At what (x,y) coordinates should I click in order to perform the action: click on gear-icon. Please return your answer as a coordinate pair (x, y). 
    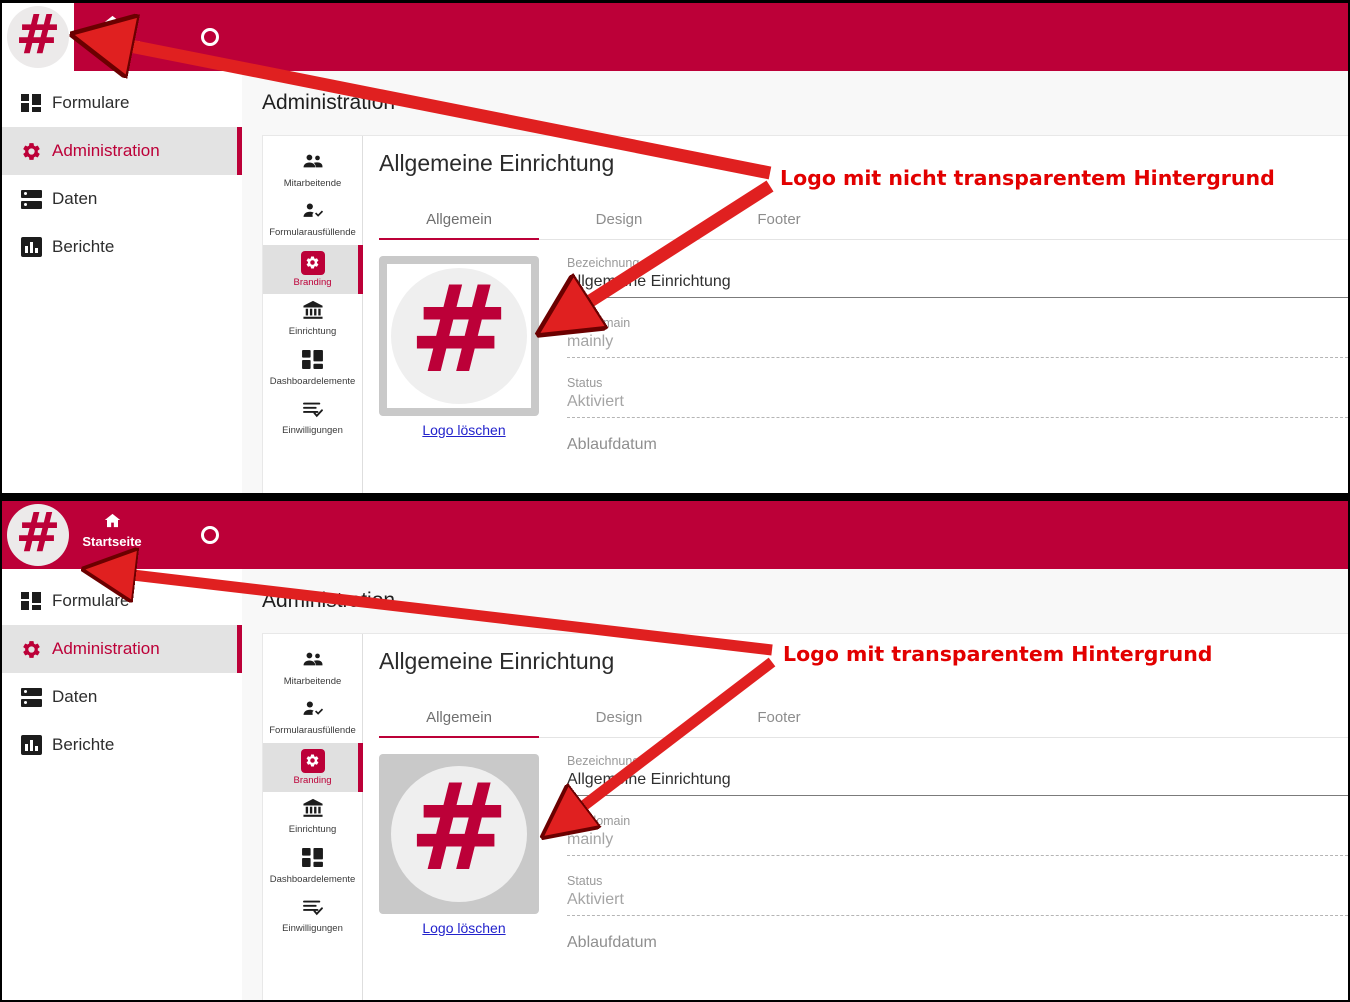
    Looking at the image, I should click on (31, 649).